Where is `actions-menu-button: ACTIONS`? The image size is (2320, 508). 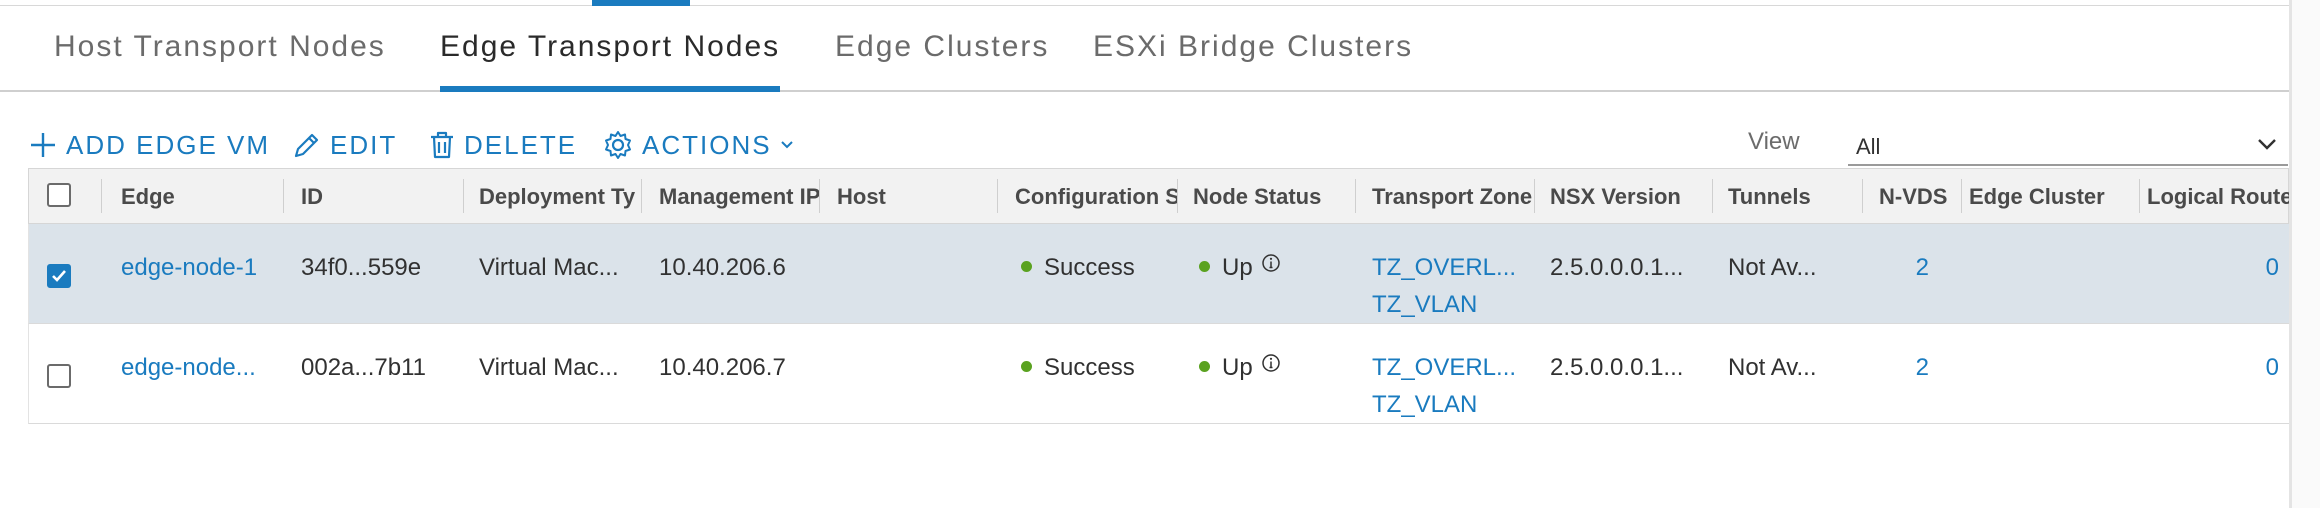 actions-menu-button: ACTIONS is located at coordinates (698, 145).